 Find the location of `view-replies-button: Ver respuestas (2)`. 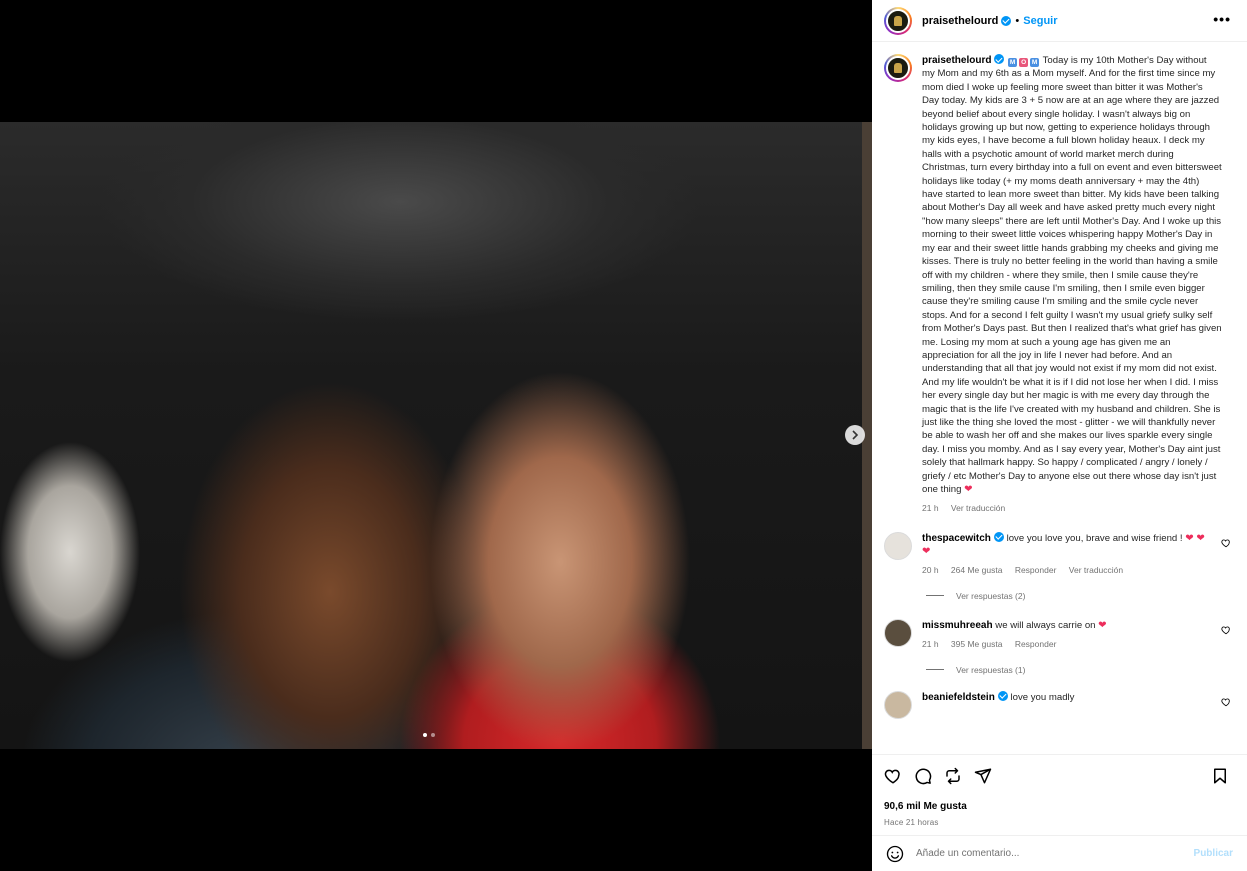

view-replies-button: Ver respuestas (2) is located at coordinates (1079, 596).